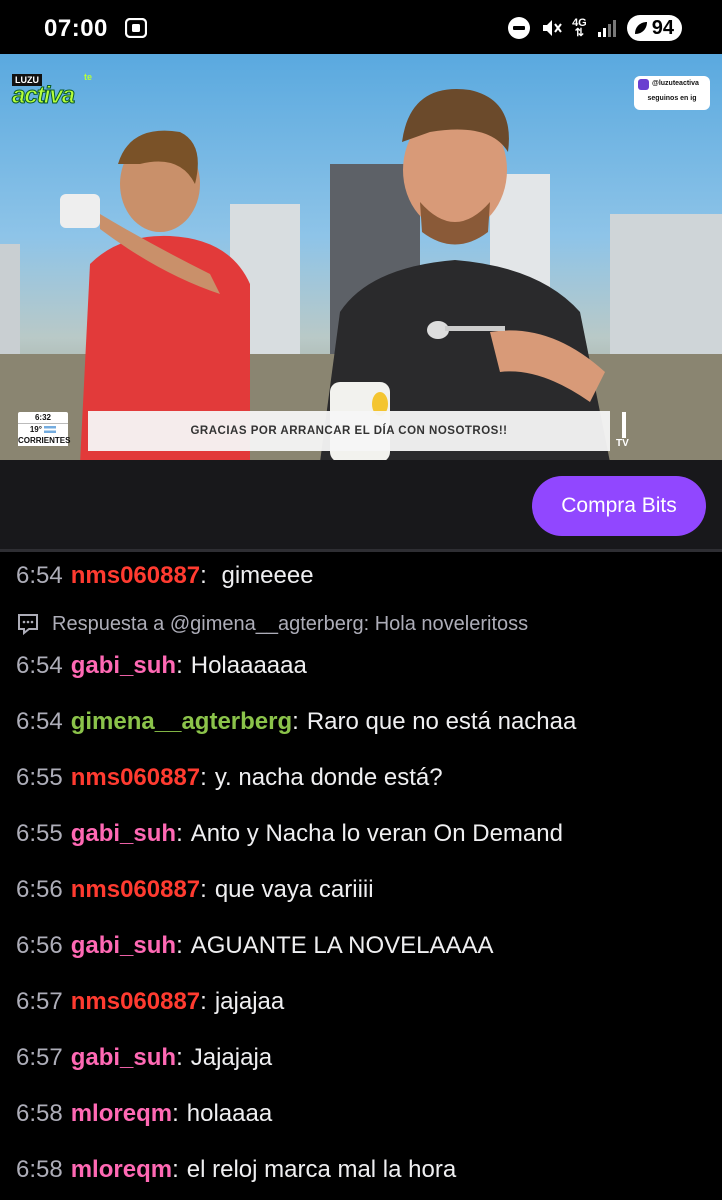 The image size is (722, 1200). I want to click on channel-logo: LUZU te activa, so click(52, 91).